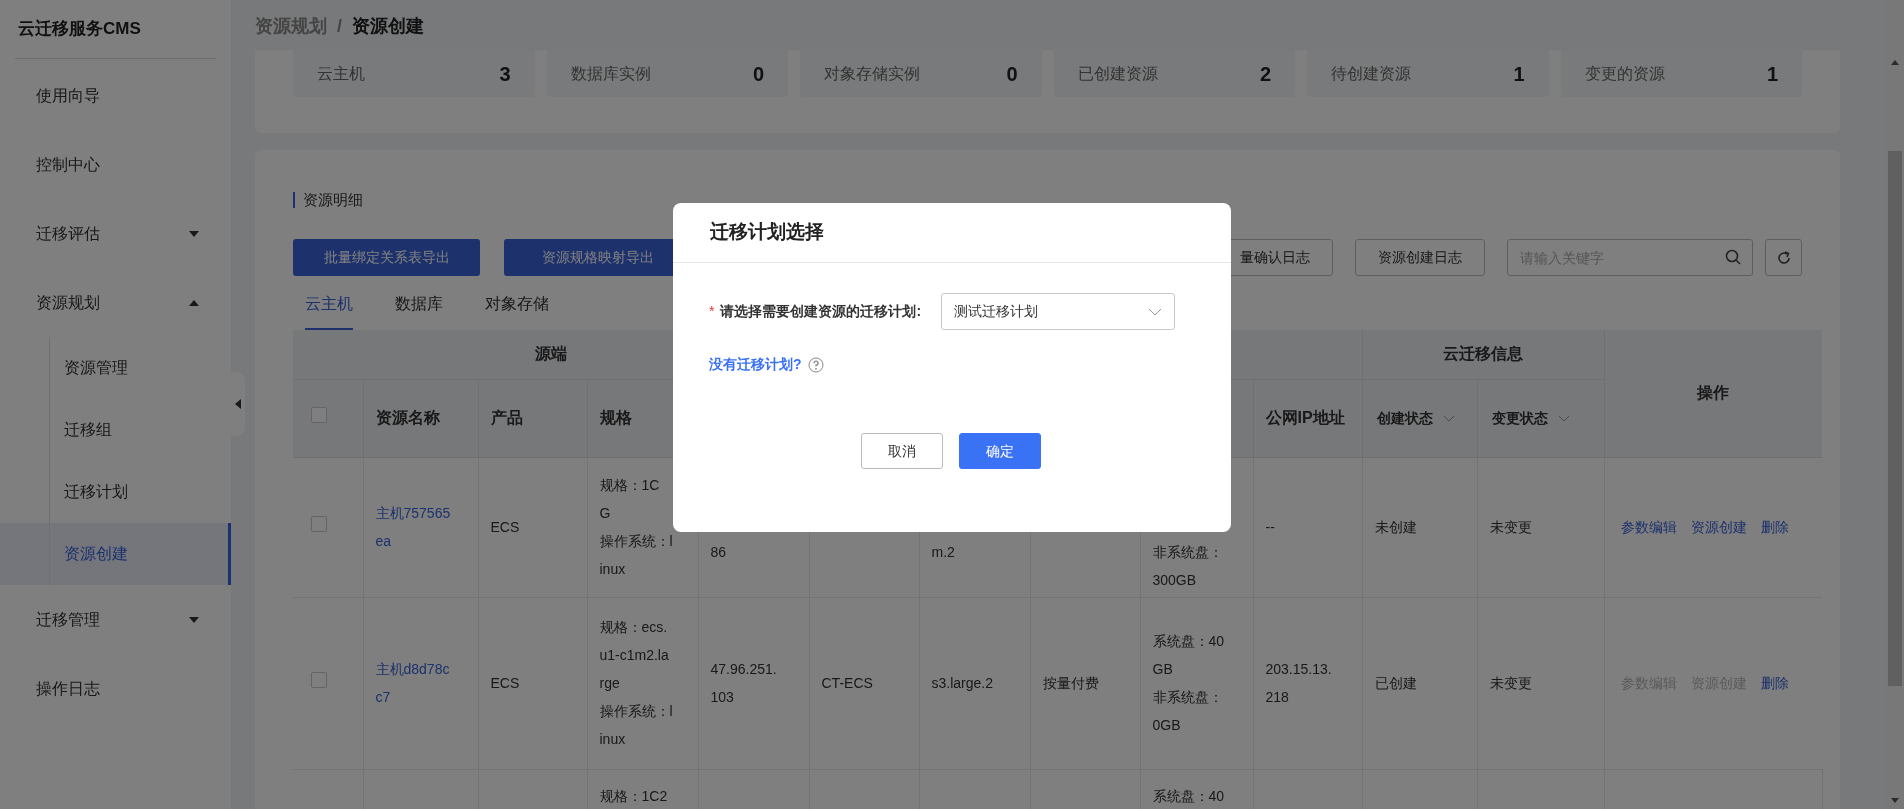 The image size is (1904, 809). I want to click on dialog-title: 迁移计划选择, so click(767, 232).